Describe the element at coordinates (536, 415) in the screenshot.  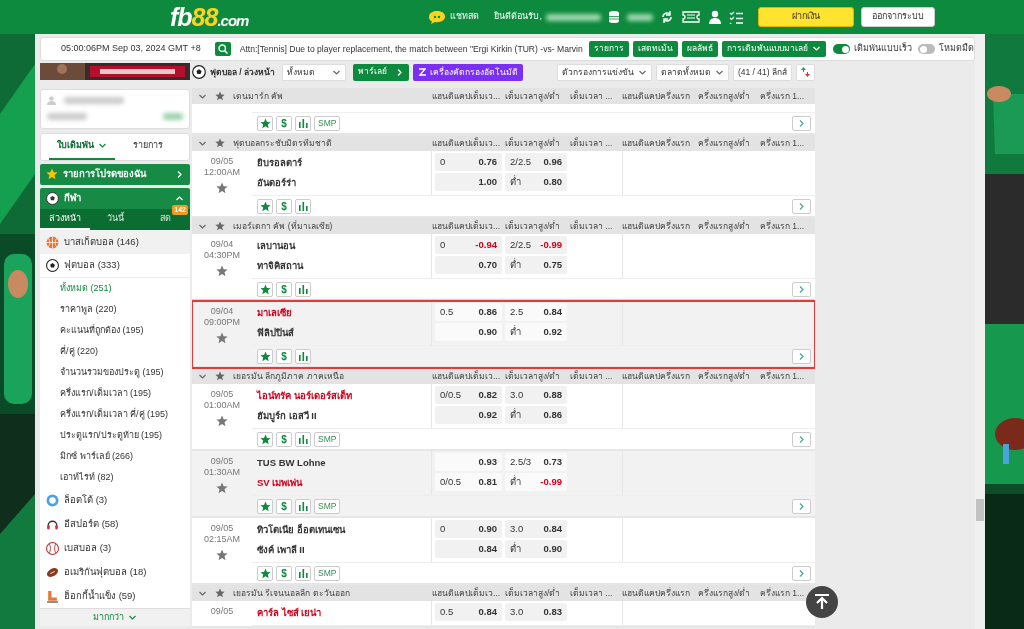
I see `odds-cell: ต่ำ 0.86` at that location.